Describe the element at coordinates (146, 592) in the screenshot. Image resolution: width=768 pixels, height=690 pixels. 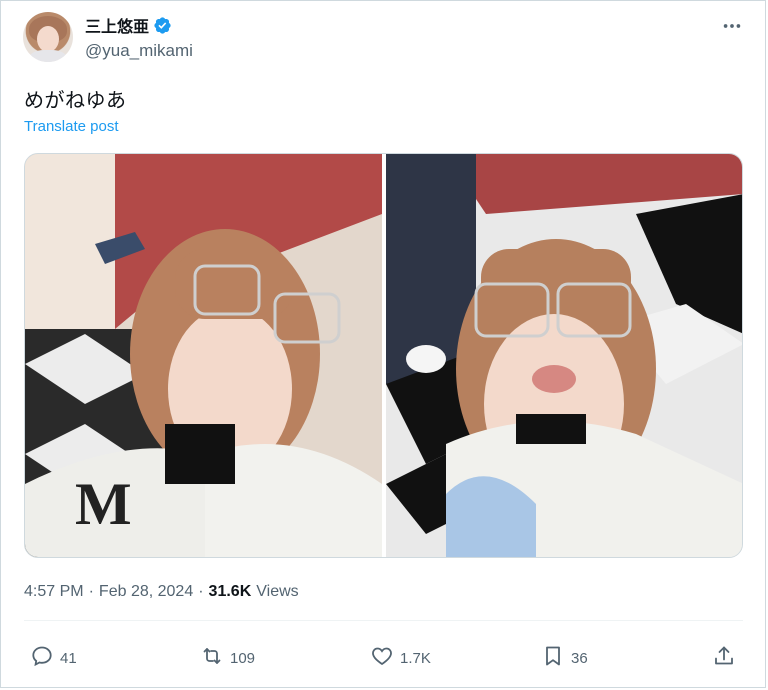
I see `post-date: Feb 28, 2024` at that location.